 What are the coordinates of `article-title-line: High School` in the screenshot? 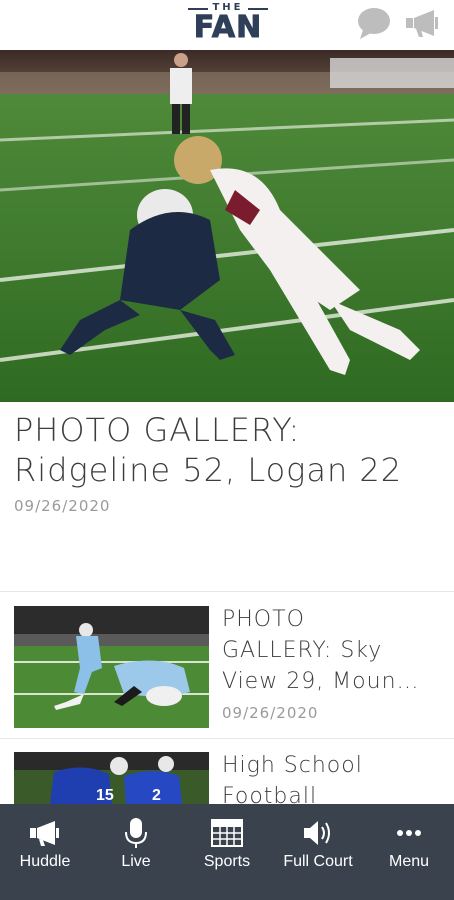 It's located at (292, 765).